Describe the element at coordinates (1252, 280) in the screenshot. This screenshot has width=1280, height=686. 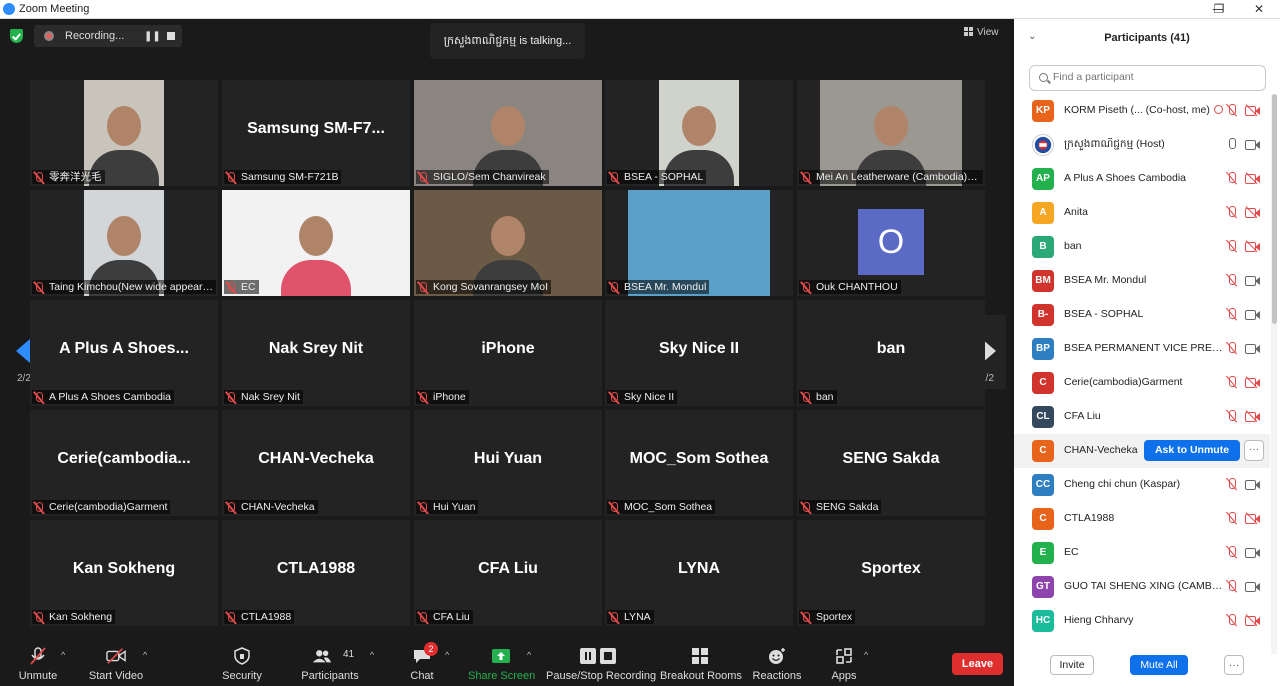
I see `video-icon` at that location.